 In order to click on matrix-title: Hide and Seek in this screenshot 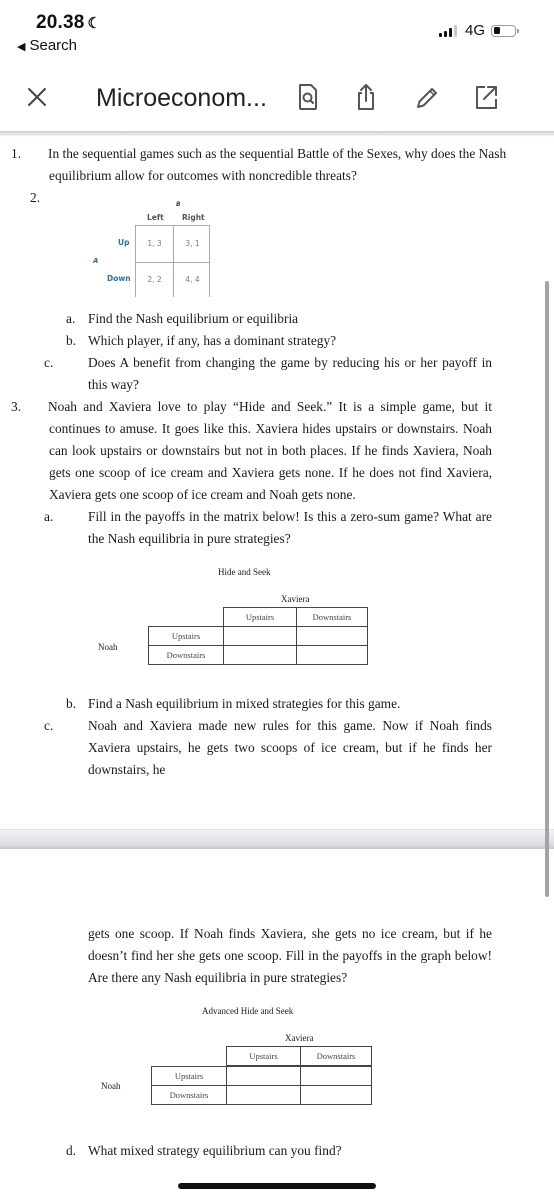, I will do `click(244, 572)`.